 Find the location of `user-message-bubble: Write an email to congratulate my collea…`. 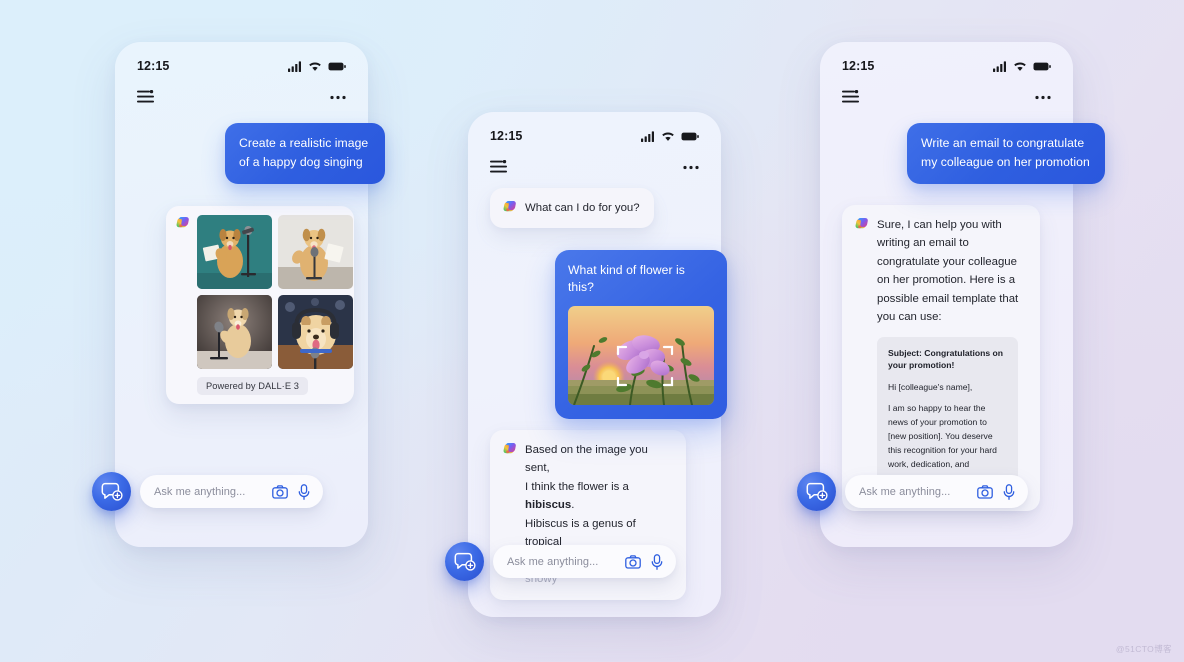

user-message-bubble: Write an email to congratulate my collea… is located at coordinates (1006, 154).